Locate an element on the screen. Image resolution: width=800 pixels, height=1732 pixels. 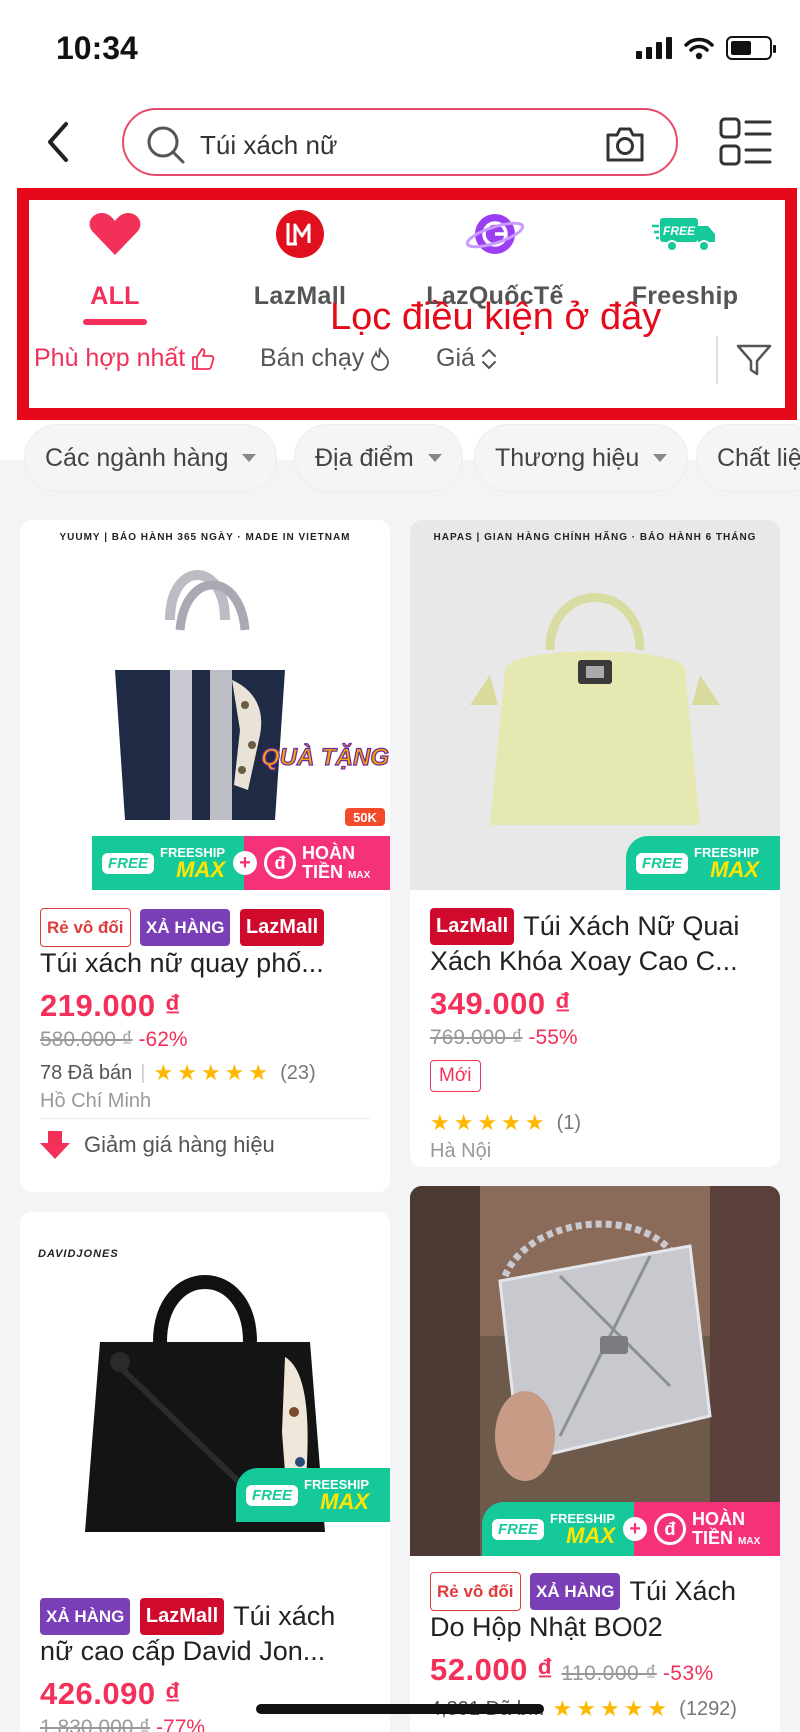
original-price: 769.000 ₫ is located at coordinates (476, 1037).